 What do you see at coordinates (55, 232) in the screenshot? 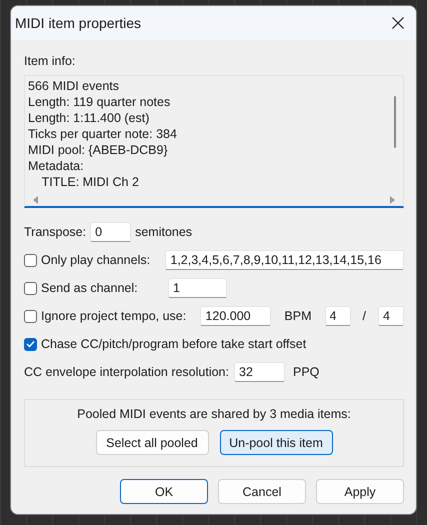
I see `field-label: Transpose:` at bounding box center [55, 232].